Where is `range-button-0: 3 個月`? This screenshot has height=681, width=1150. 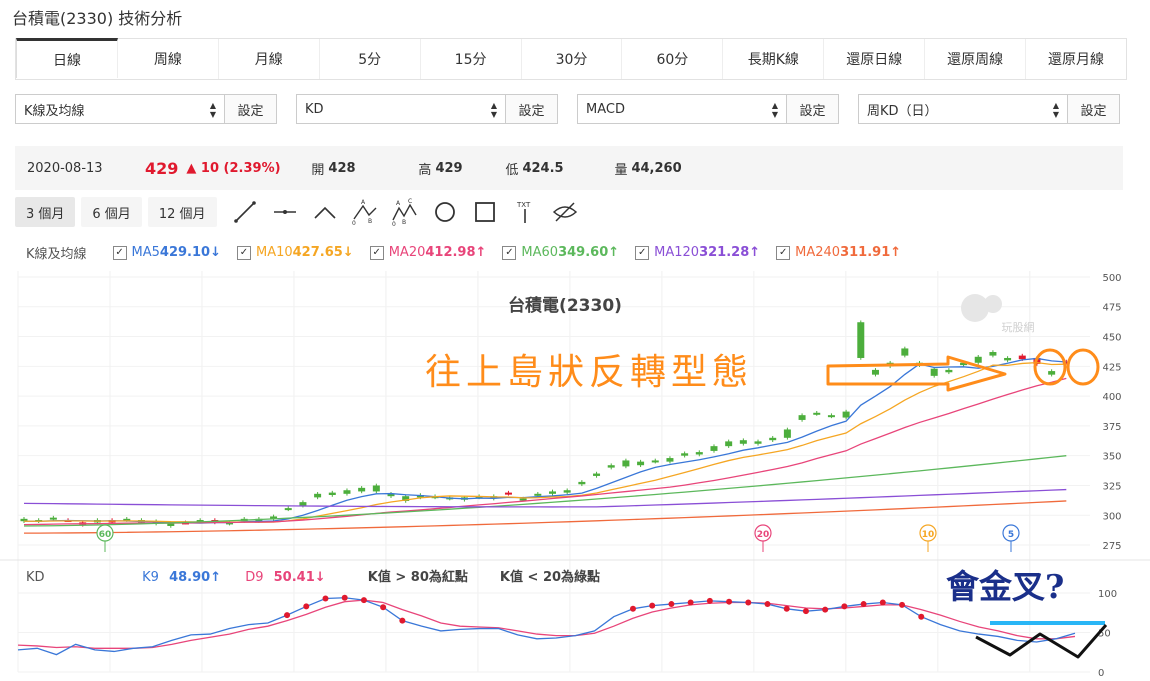 range-button-0: 3 個月 is located at coordinates (45, 212).